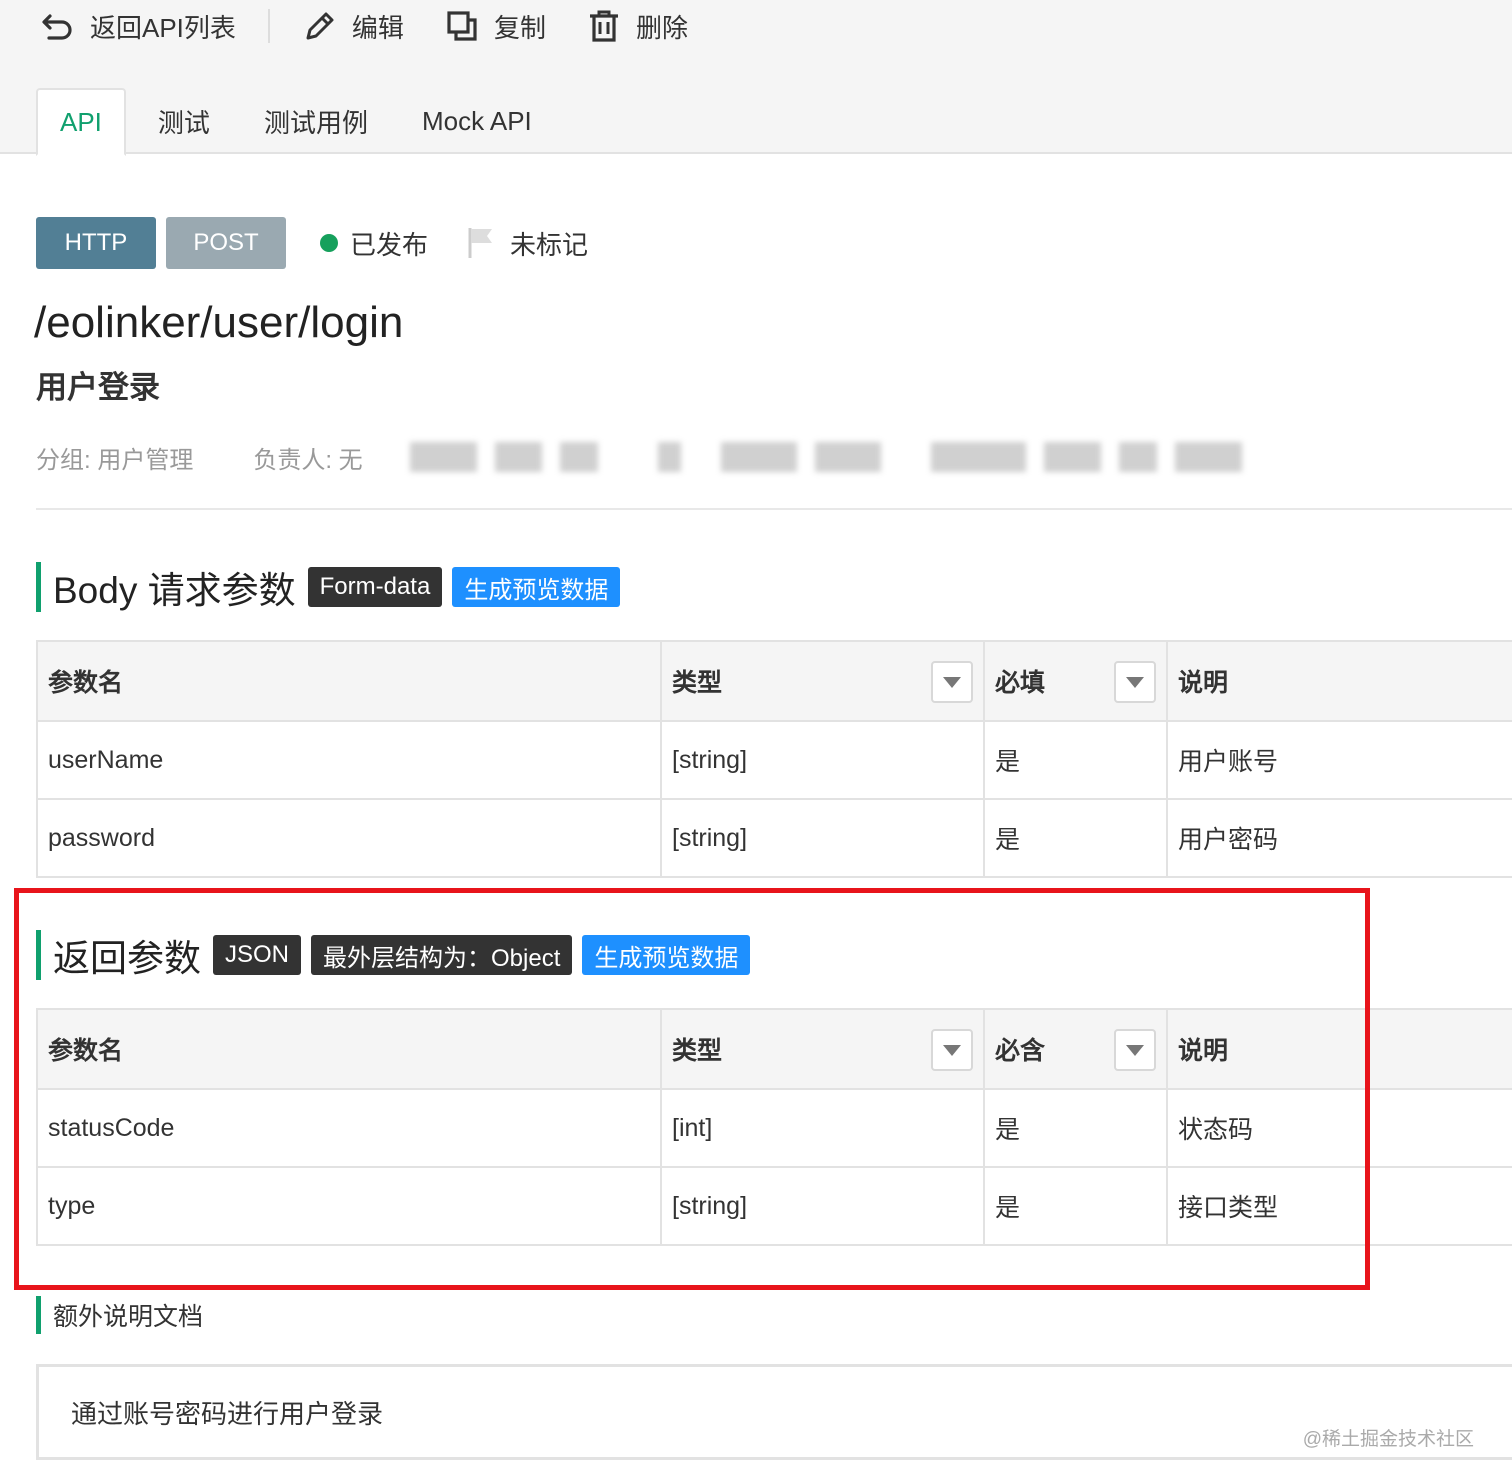  I want to click on delete-button: 删除, so click(637, 26).